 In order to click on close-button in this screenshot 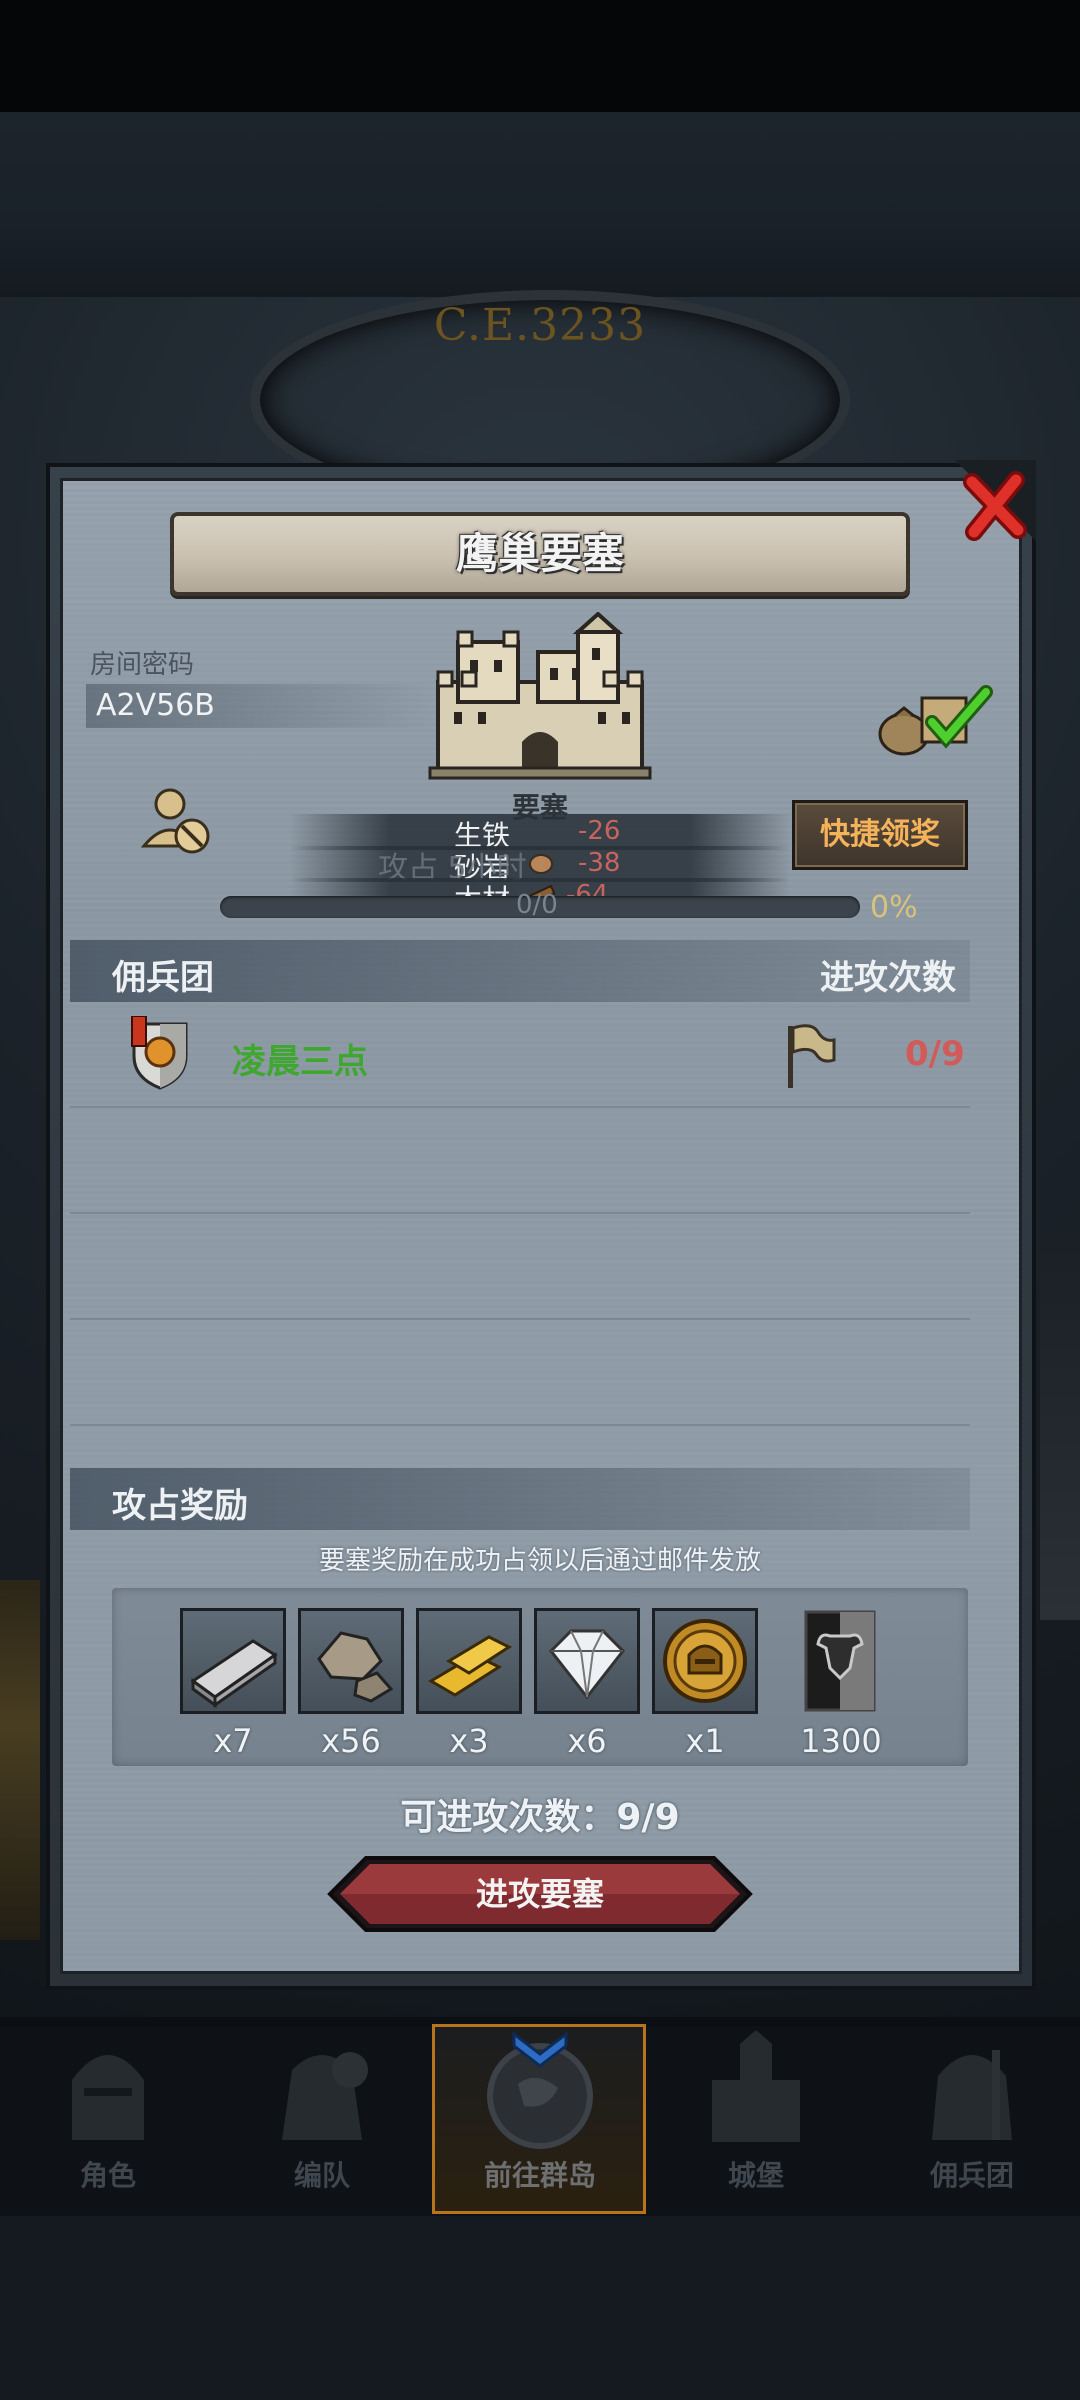, I will do `click(991, 505)`.